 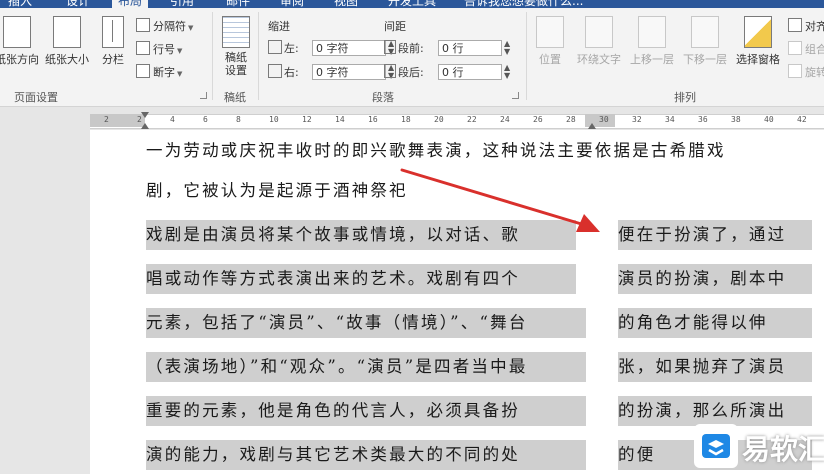 What do you see at coordinates (705, 59) in the screenshot?
I see `send-backward-label: 下移一层` at bounding box center [705, 59].